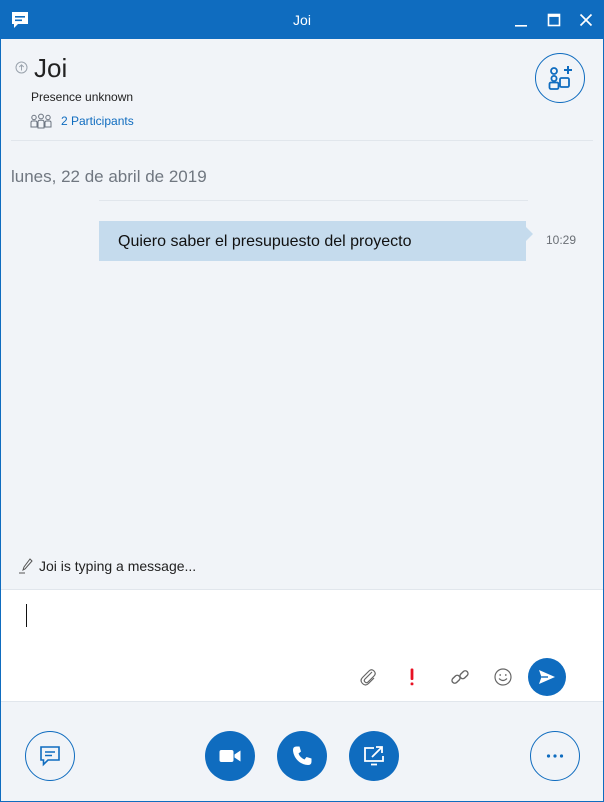  I want to click on paperclip-icon, so click(368, 677).